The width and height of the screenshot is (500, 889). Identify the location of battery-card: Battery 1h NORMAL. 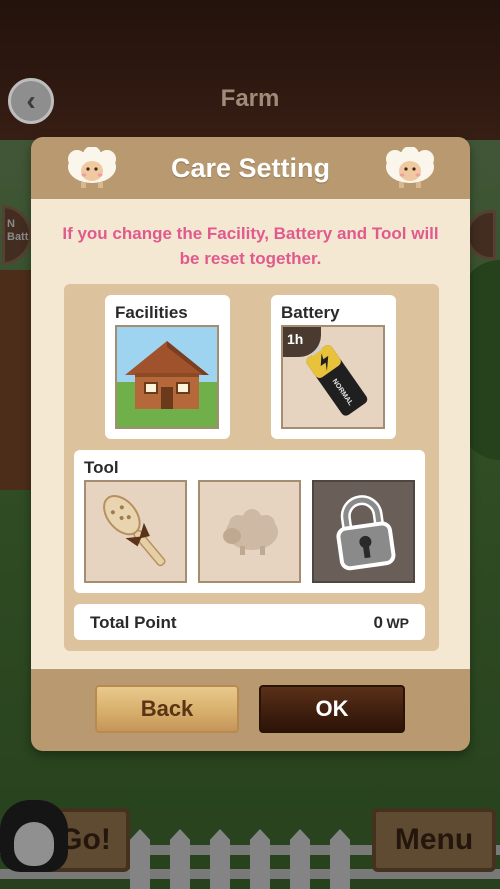
(333, 367).